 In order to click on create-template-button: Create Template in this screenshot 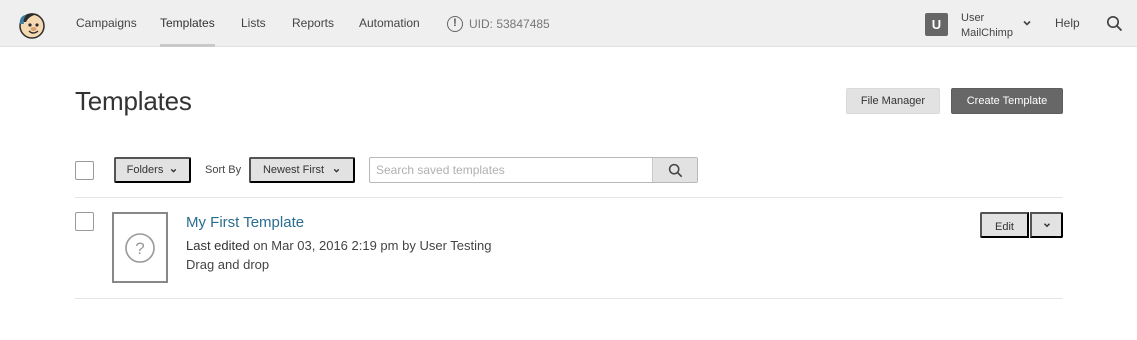, I will do `click(1007, 101)`.